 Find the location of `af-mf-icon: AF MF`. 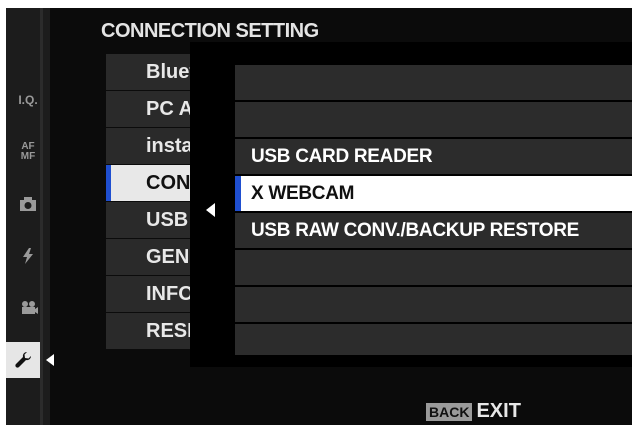

af-mf-icon: AF MF is located at coordinates (28, 151).